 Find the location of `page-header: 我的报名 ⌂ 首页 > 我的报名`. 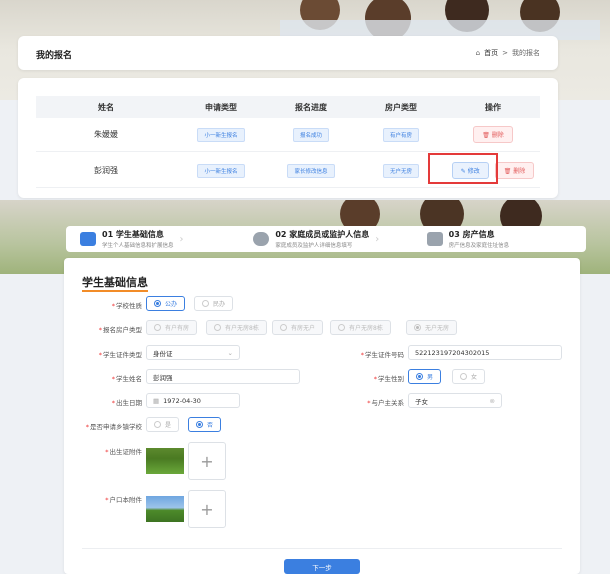

page-header: 我的报名 ⌂ 首页 > 我的报名 is located at coordinates (288, 53).